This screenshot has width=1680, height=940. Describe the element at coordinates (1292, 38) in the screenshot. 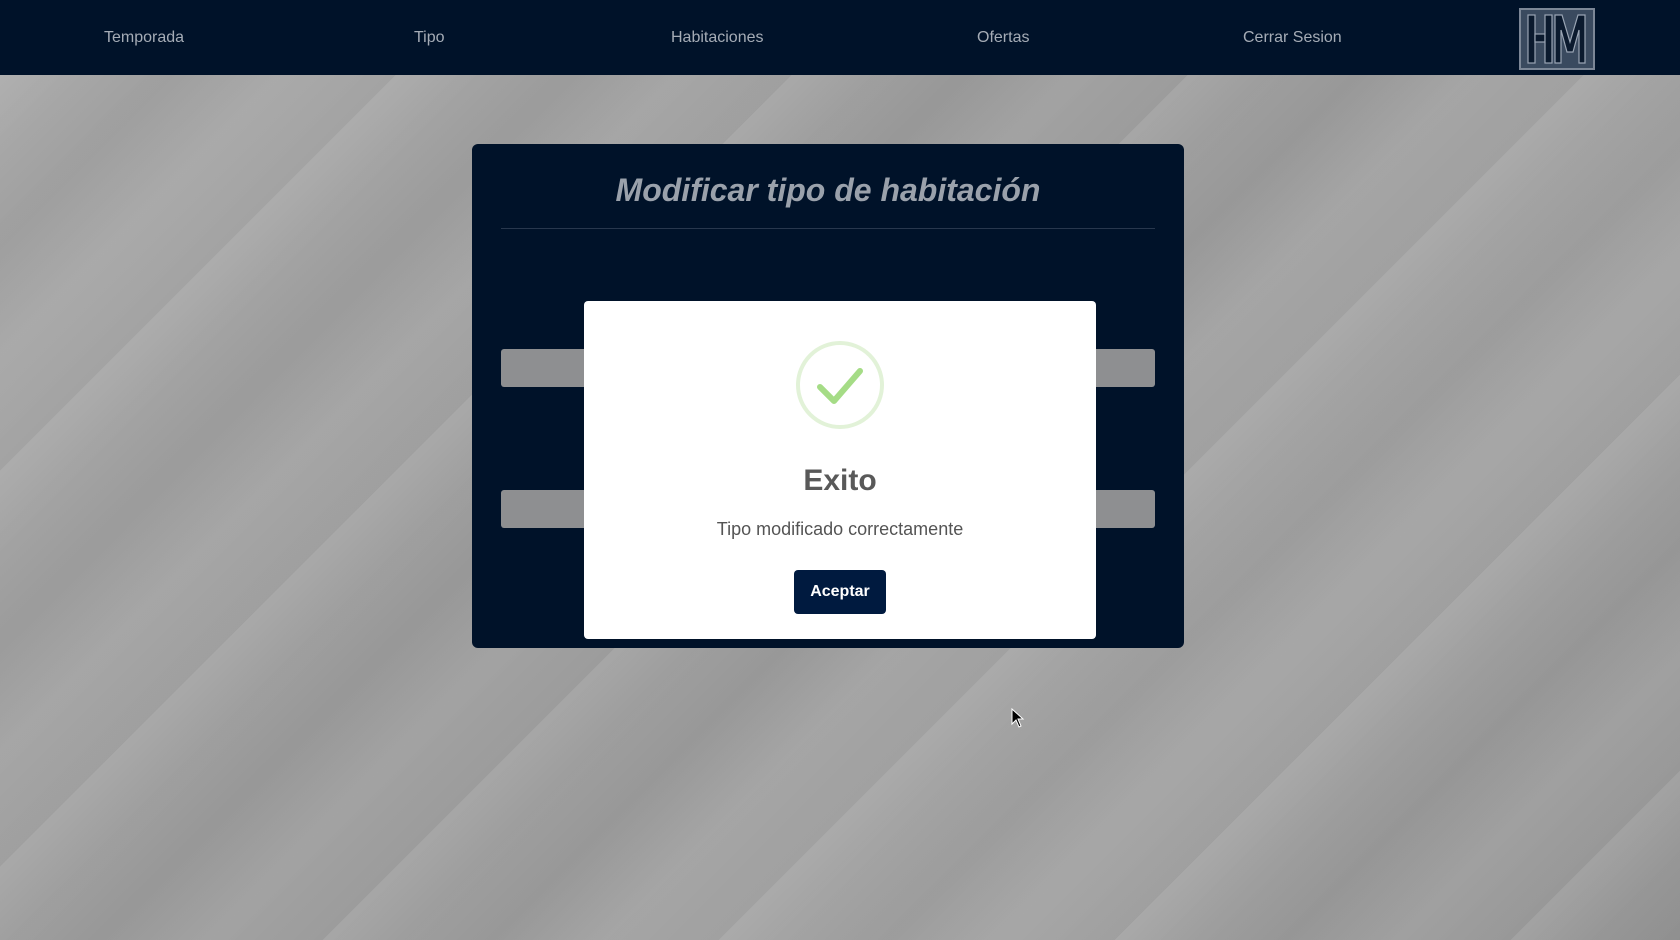

I see `nav-link-cerrar-sesion: Cerrar Sesion` at that location.